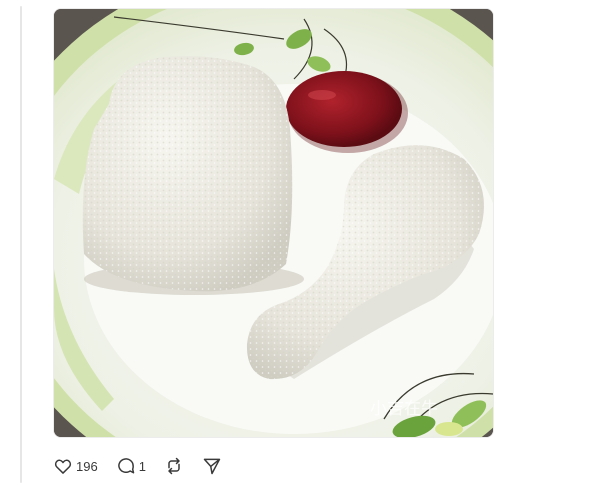 This screenshot has width=598, height=483. What do you see at coordinates (142, 466) in the screenshot?
I see `reply-count: 1` at bounding box center [142, 466].